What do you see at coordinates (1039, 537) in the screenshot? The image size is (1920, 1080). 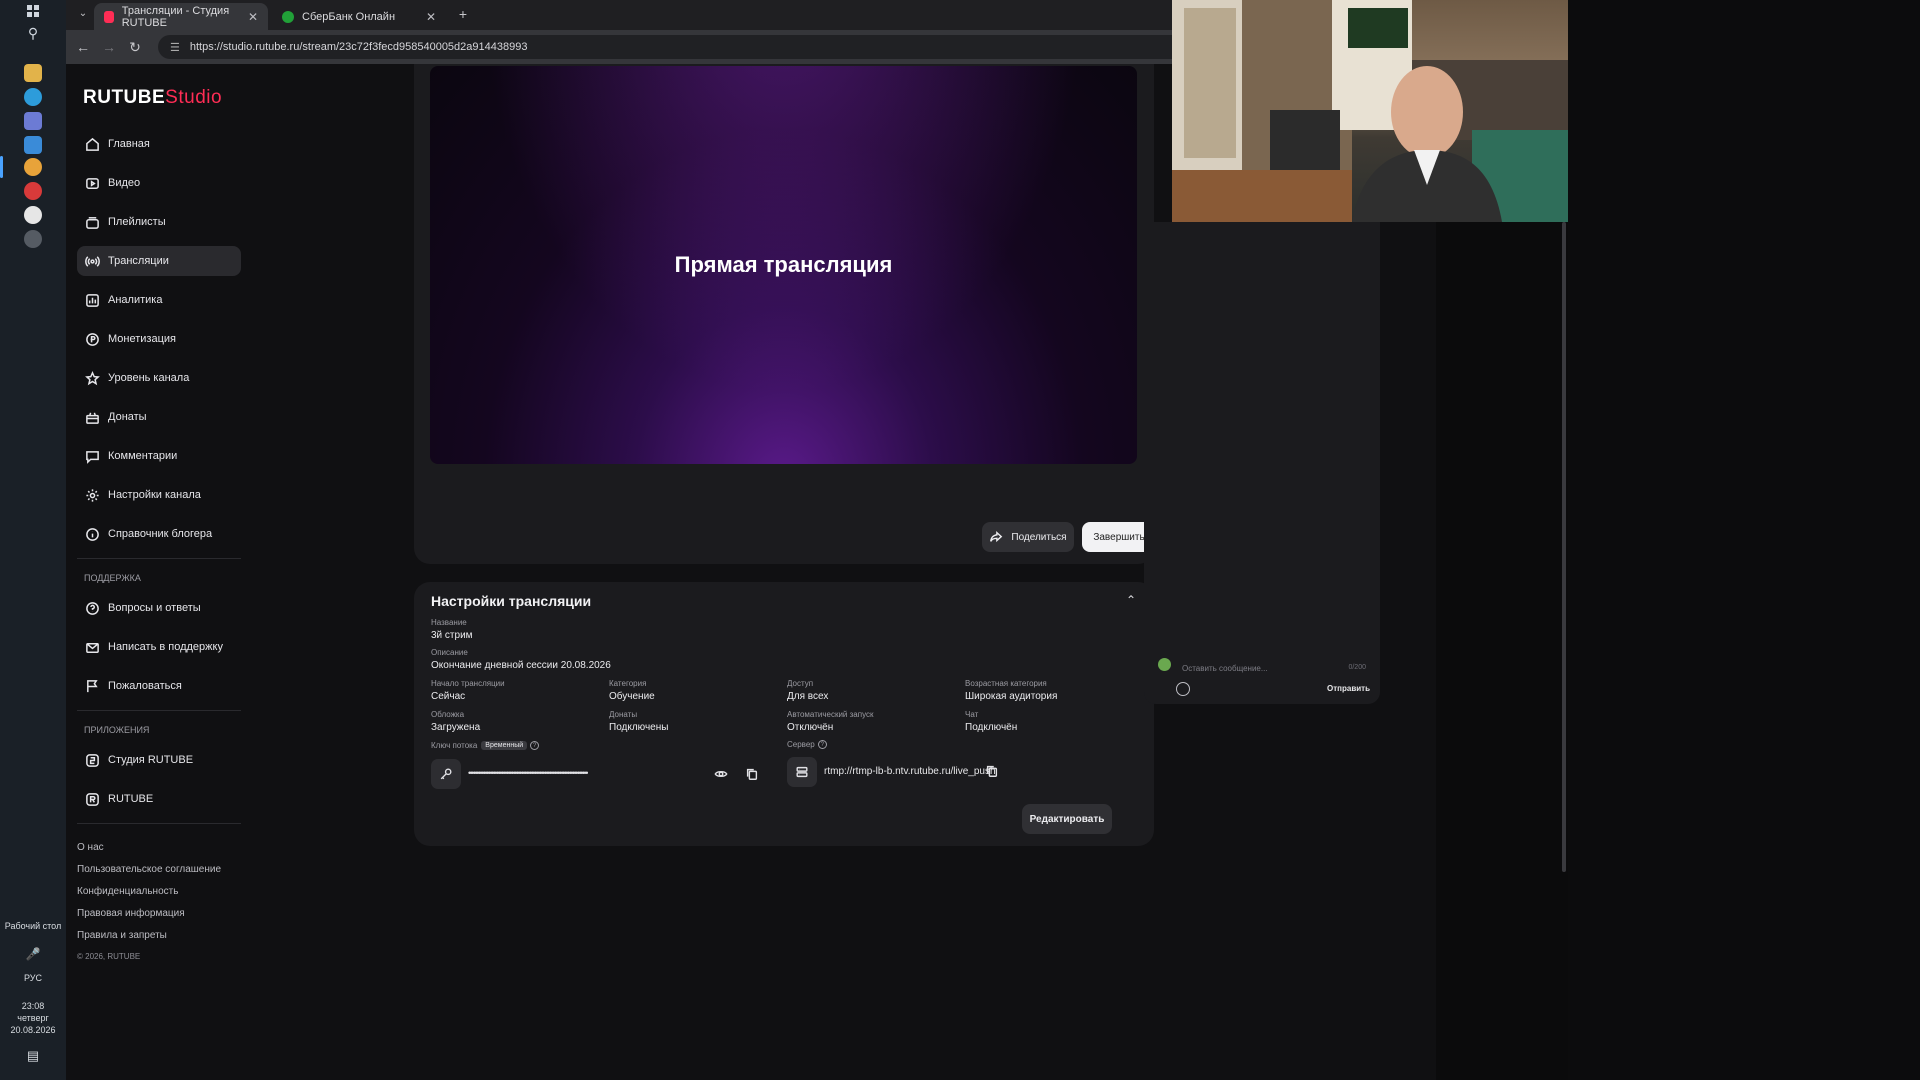 I see `share-button-label: Поделиться` at bounding box center [1039, 537].